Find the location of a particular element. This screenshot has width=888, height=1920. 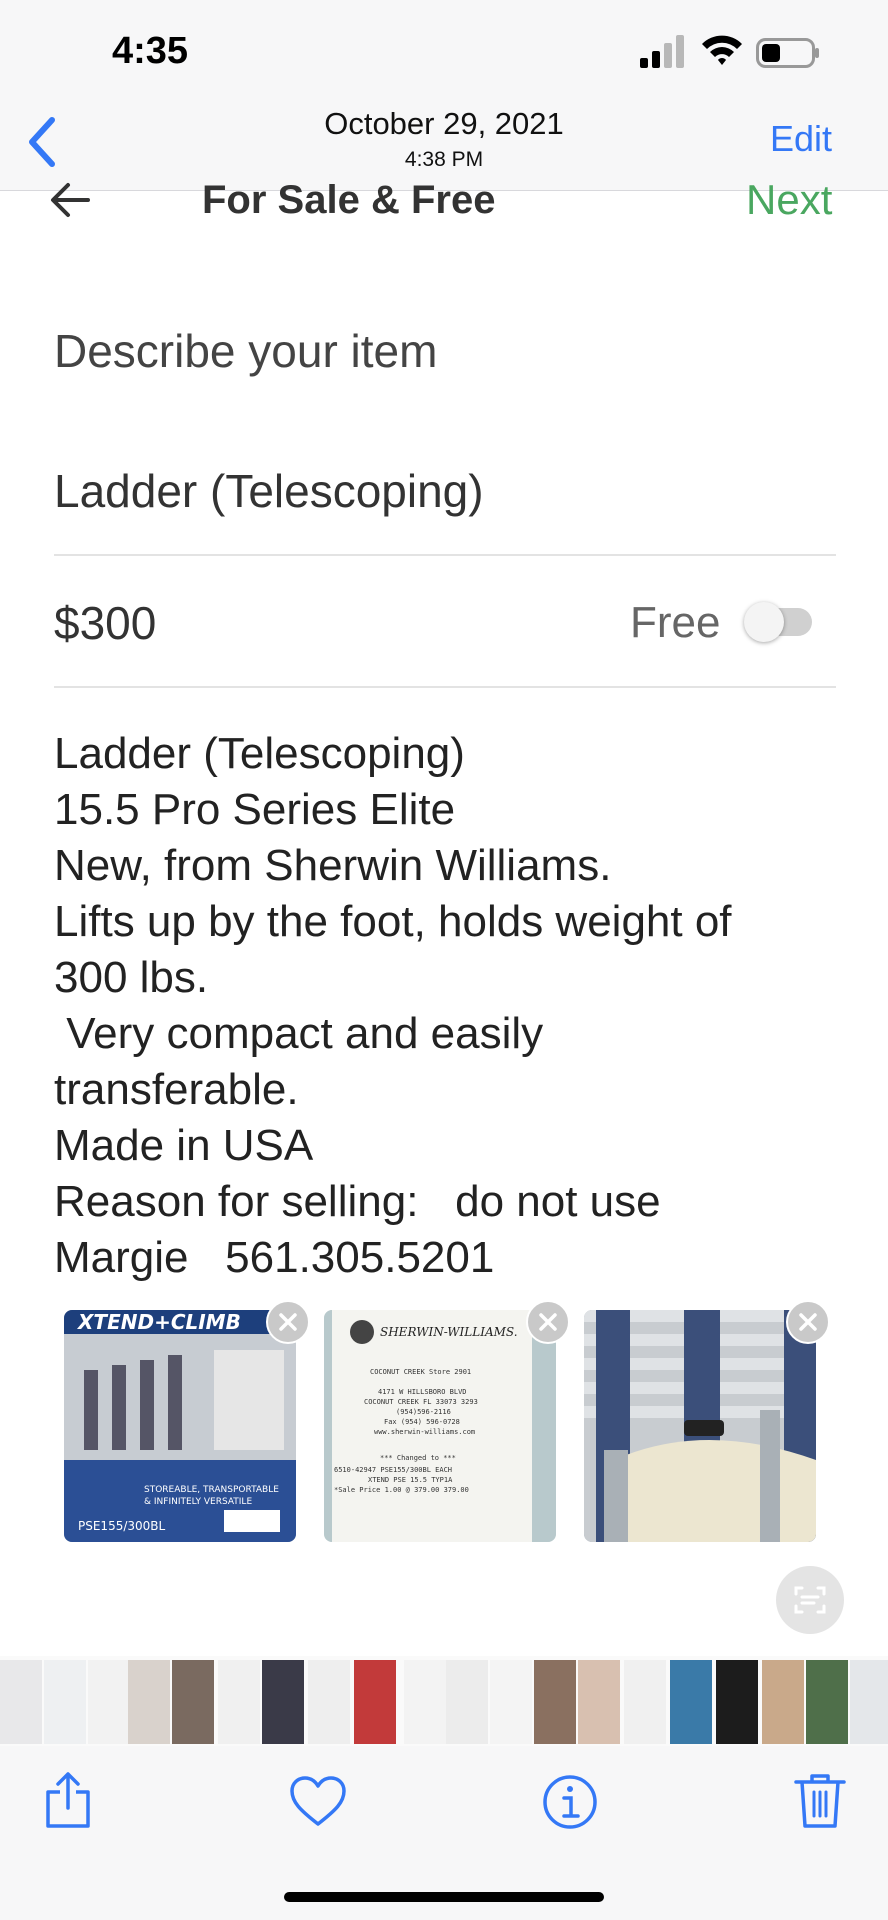

trash-icon is located at coordinates (820, 1800).